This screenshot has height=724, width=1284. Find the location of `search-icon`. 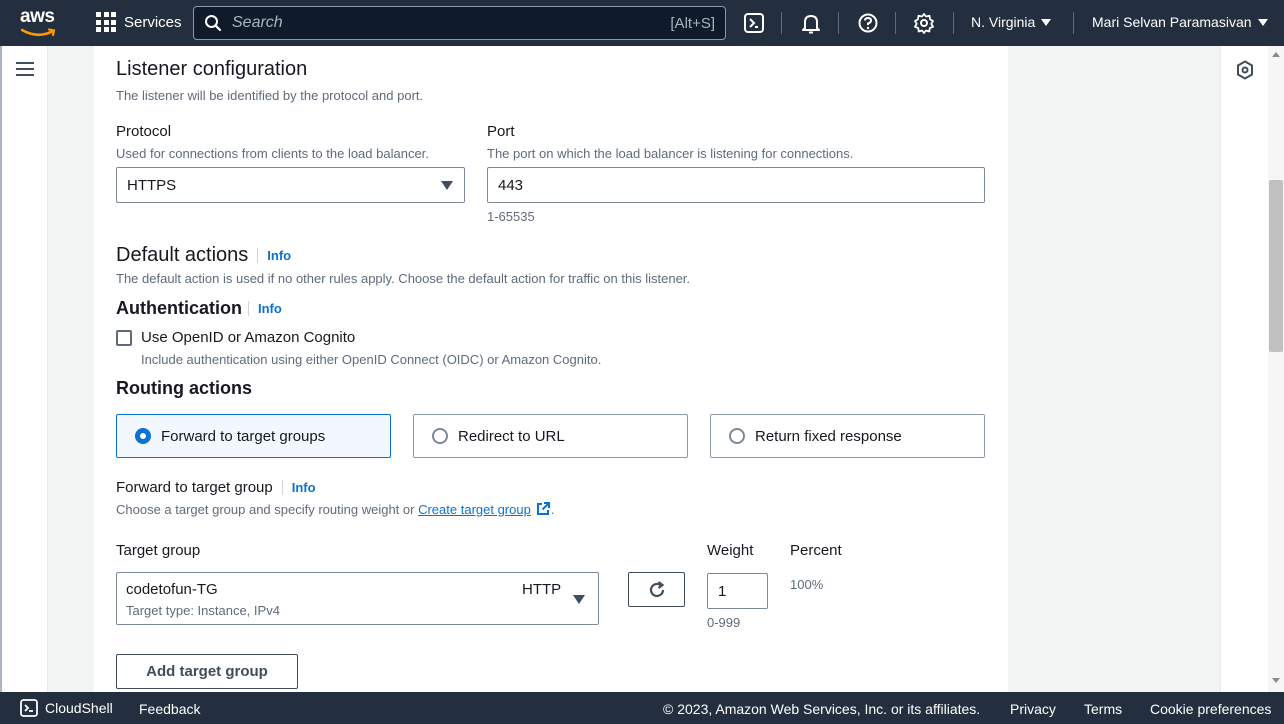

search-icon is located at coordinates (213, 23).